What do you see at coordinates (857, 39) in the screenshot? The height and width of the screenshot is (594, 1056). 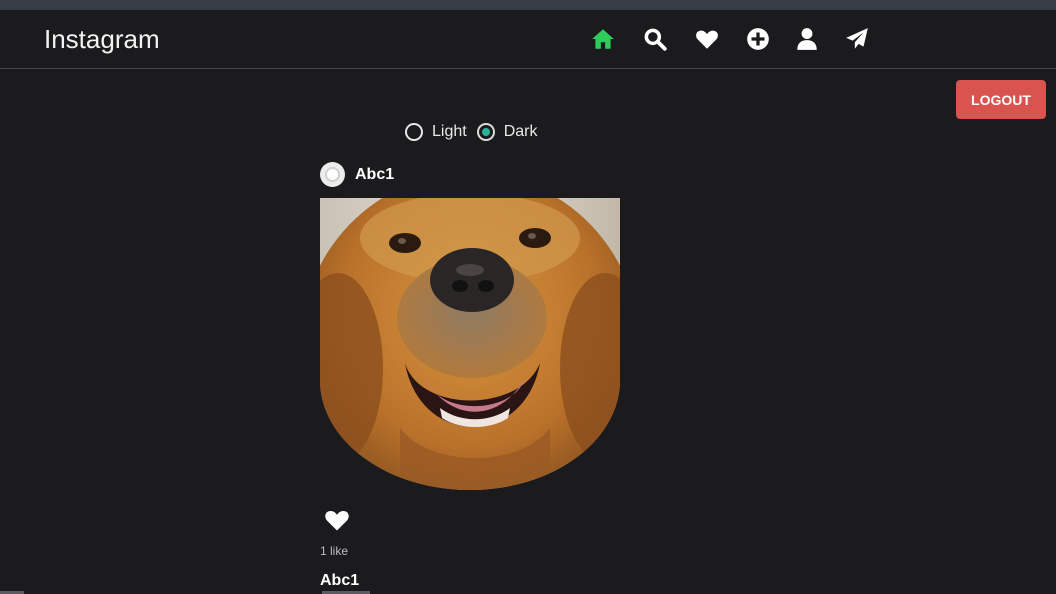 I see `send-icon` at bounding box center [857, 39].